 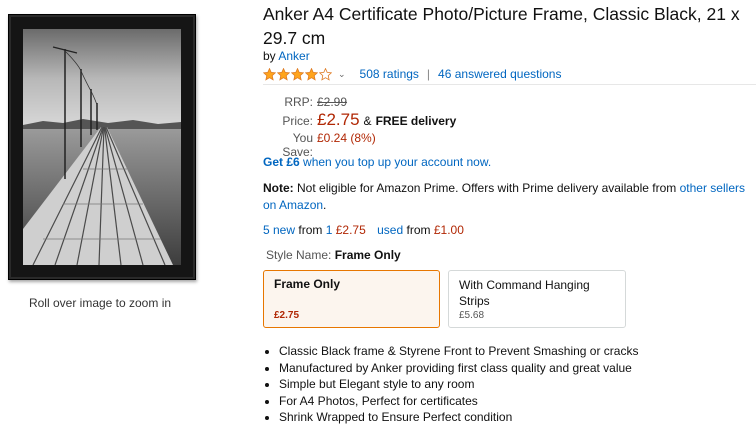 What do you see at coordinates (367, 121) in the screenshot?
I see `delivery-amp: &` at bounding box center [367, 121].